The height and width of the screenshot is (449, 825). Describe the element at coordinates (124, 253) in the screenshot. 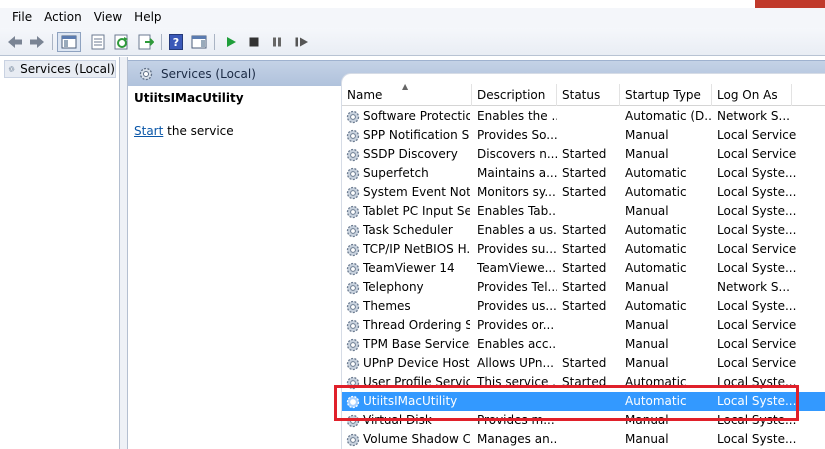

I see `pane-splitter` at that location.